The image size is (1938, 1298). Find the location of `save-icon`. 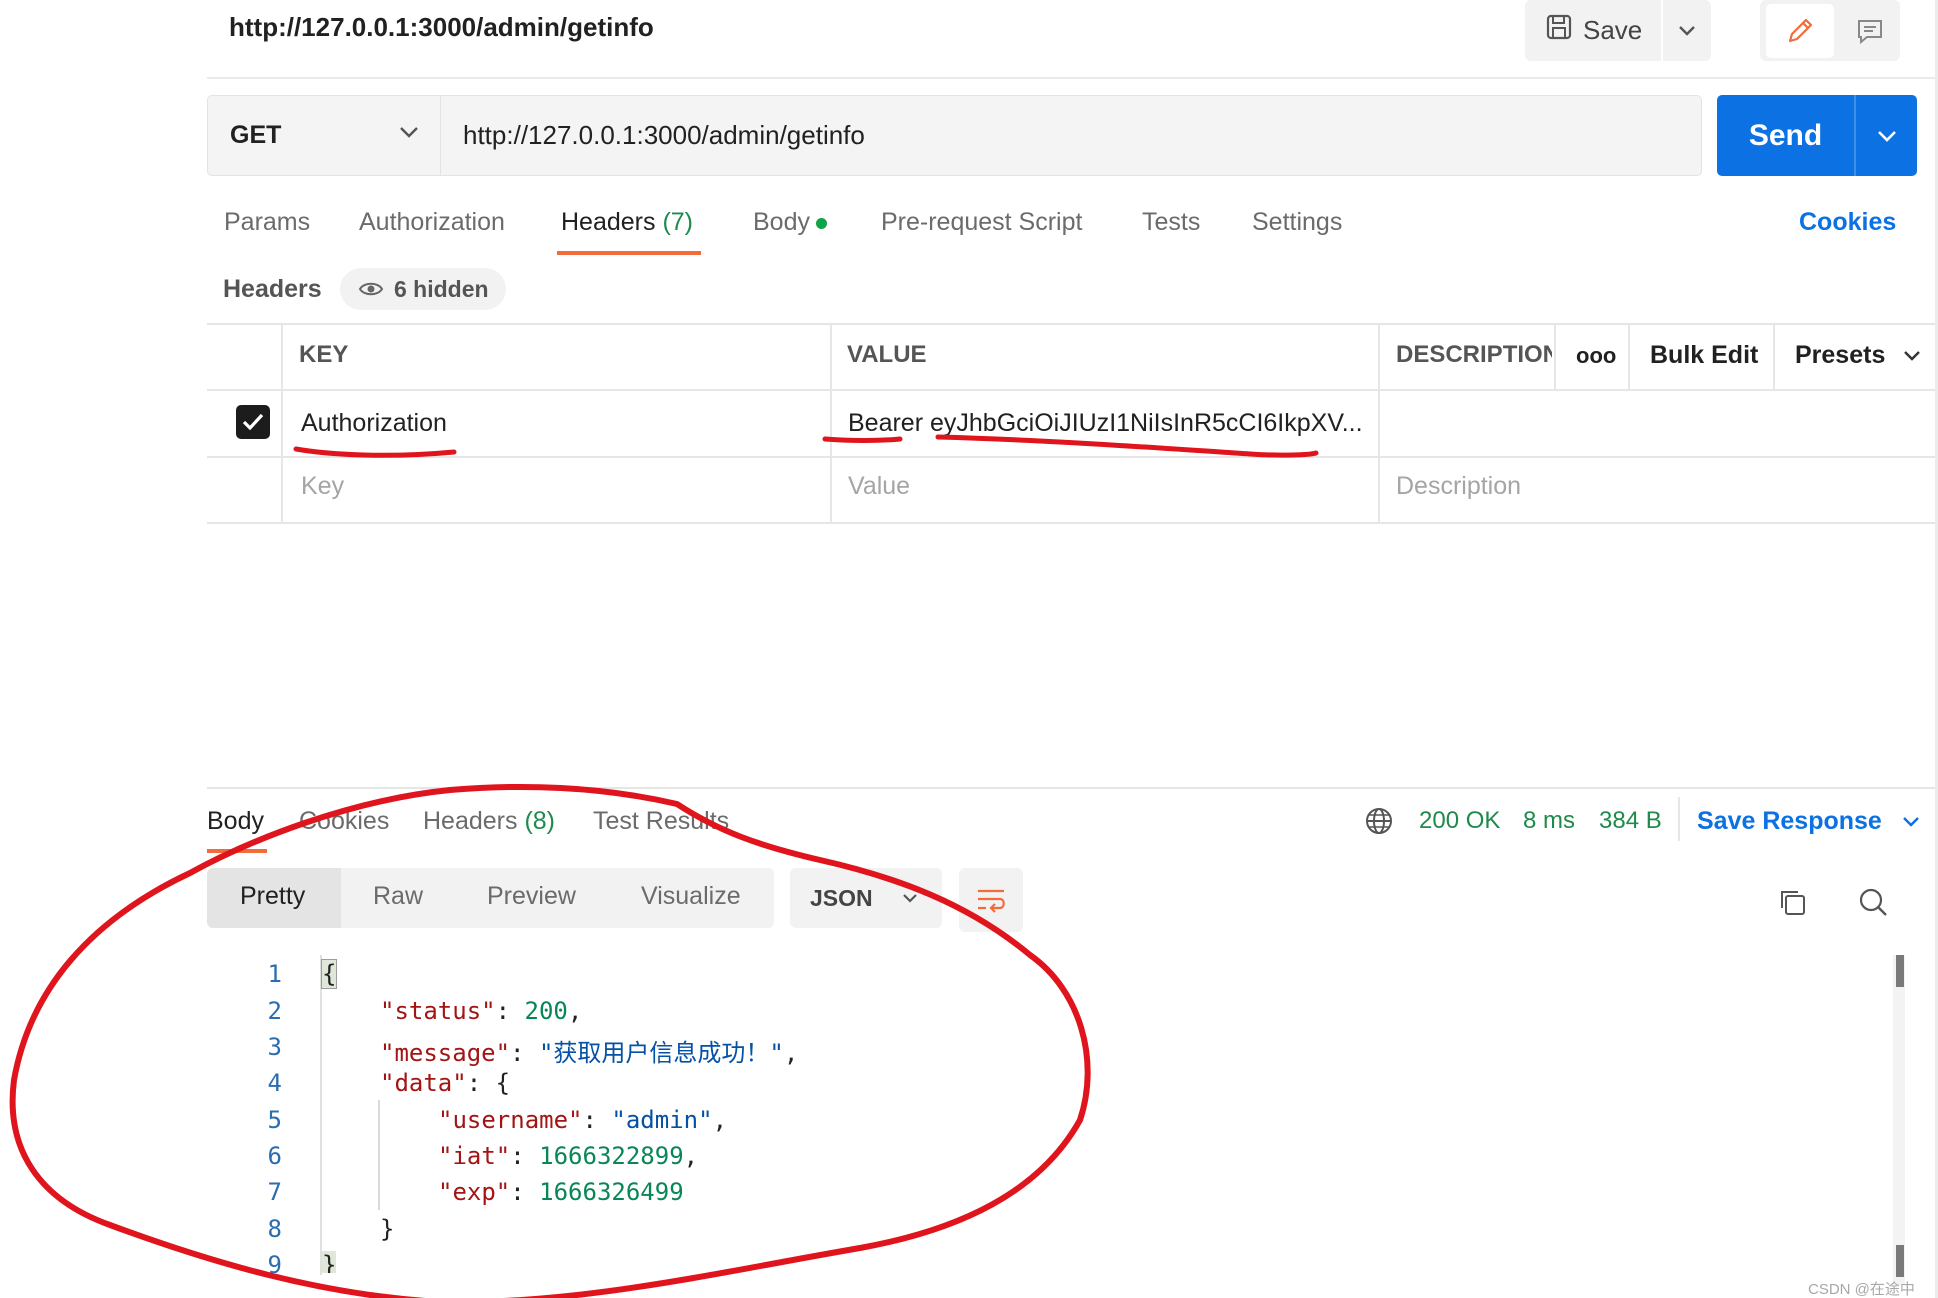

save-icon is located at coordinates (1559, 30).